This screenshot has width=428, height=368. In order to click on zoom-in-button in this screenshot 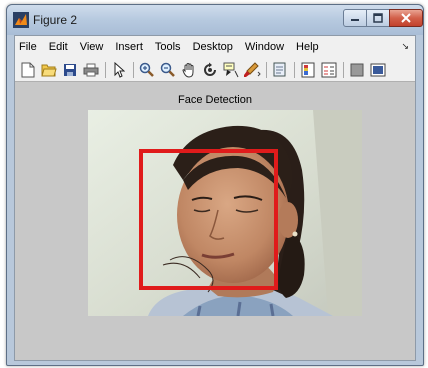, I will do `click(147, 70)`.